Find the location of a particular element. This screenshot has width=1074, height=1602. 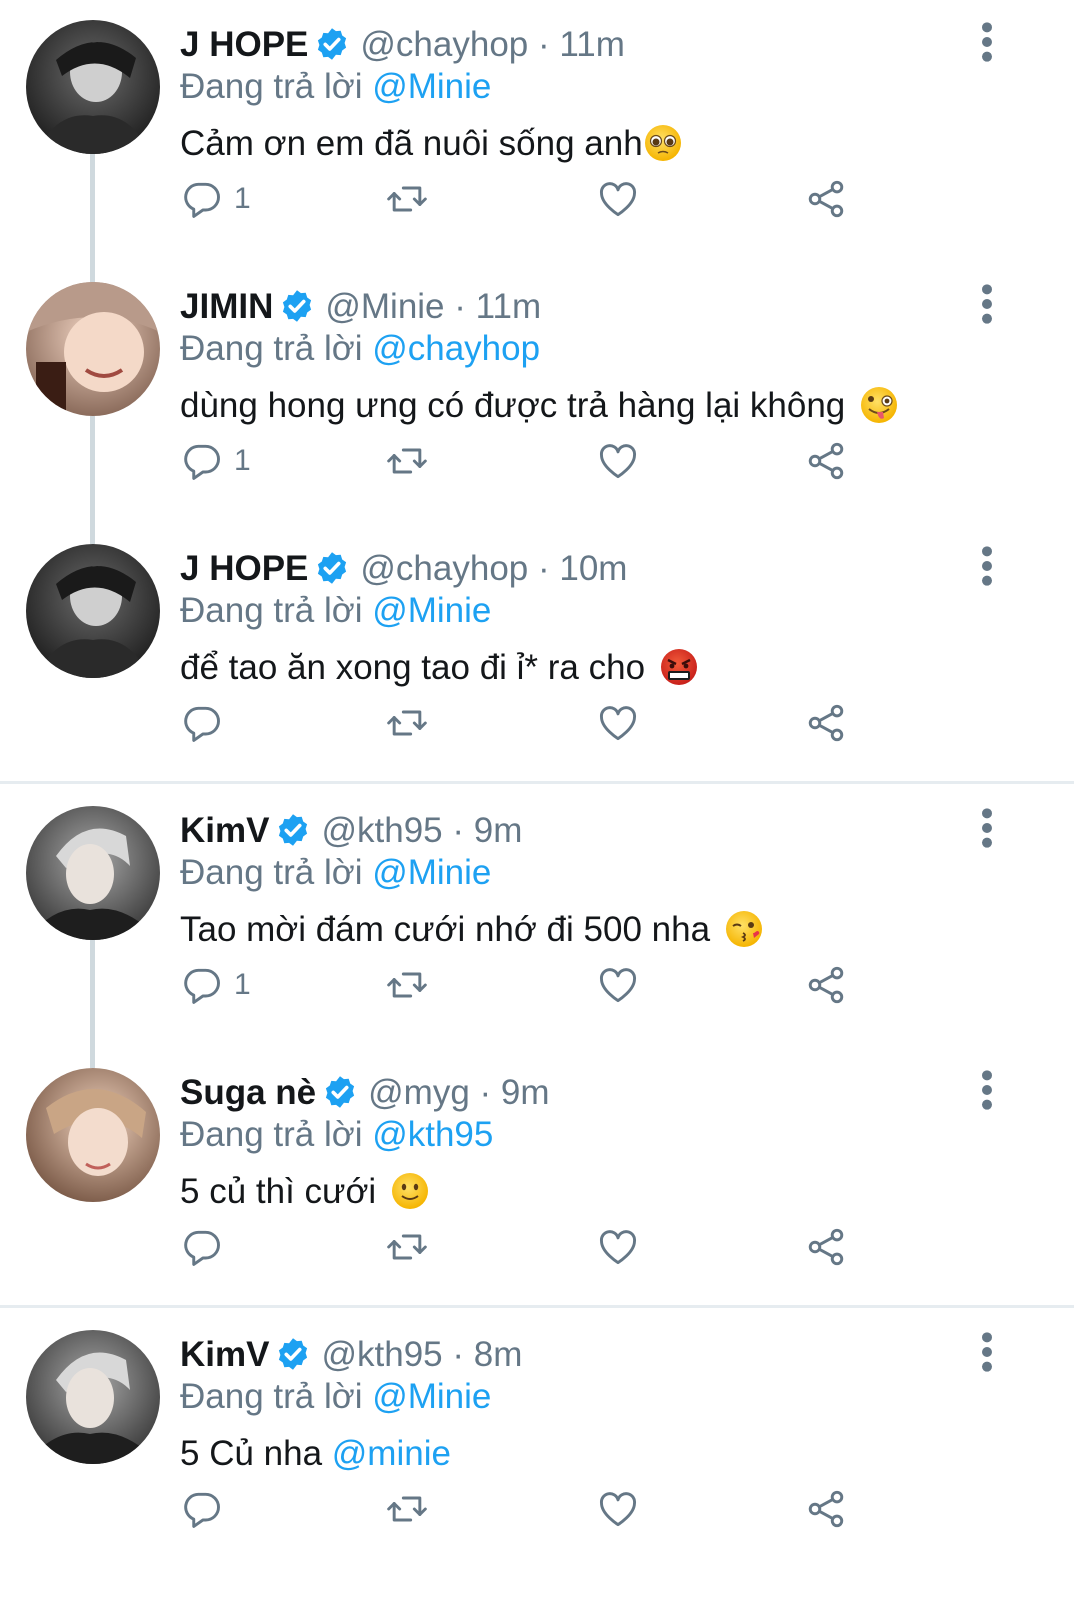

tweet-text-content: 5 củ thì cưới is located at coordinates (283, 1191).